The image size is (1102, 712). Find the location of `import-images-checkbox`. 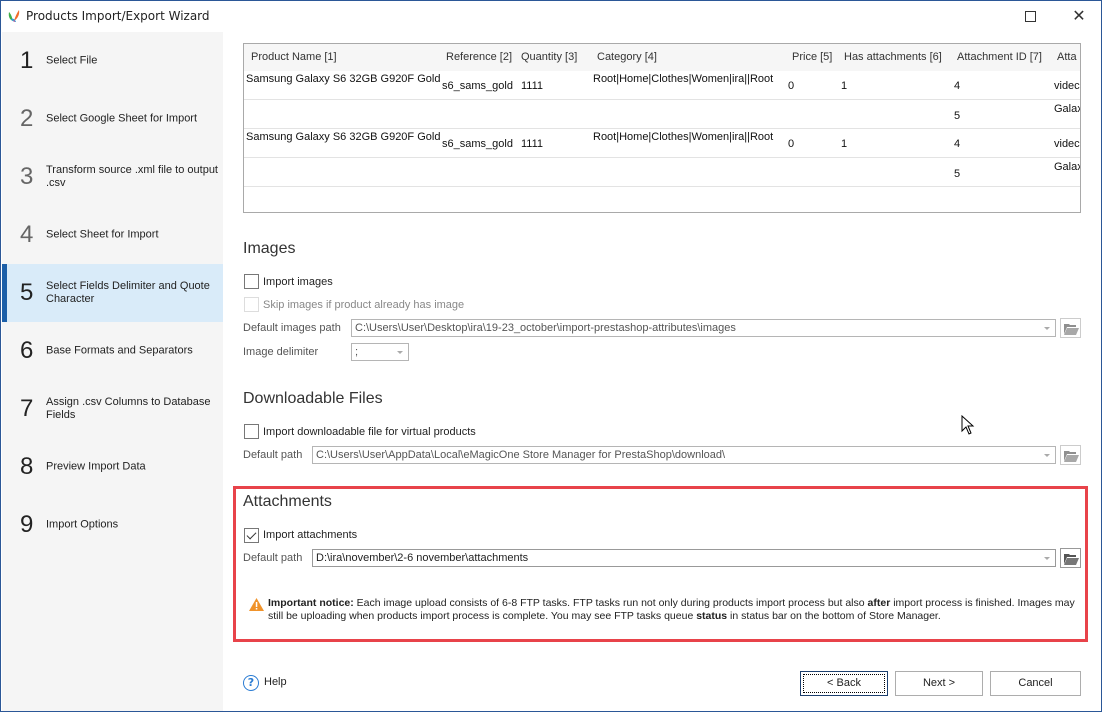

import-images-checkbox is located at coordinates (251, 281).